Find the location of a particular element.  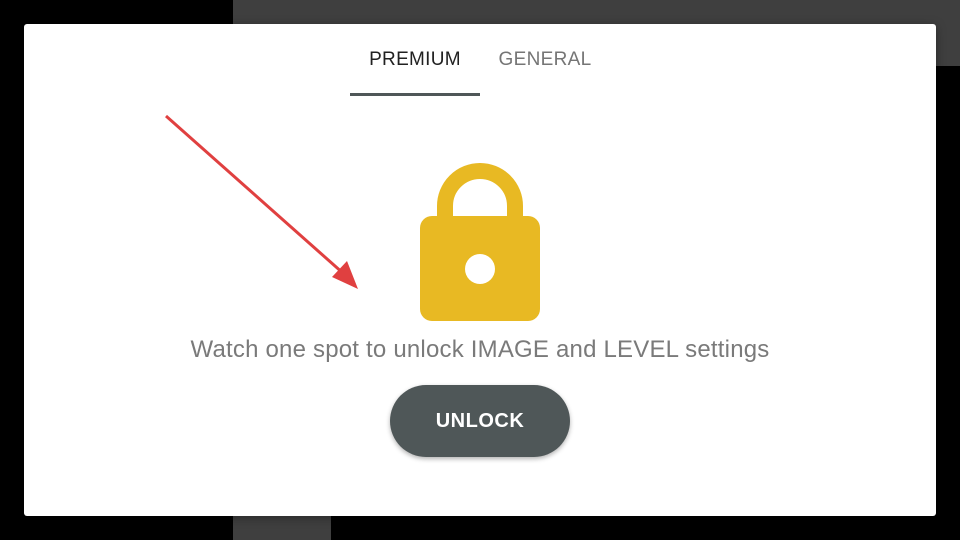

tab-general: GENERAL is located at coordinates (545, 60).